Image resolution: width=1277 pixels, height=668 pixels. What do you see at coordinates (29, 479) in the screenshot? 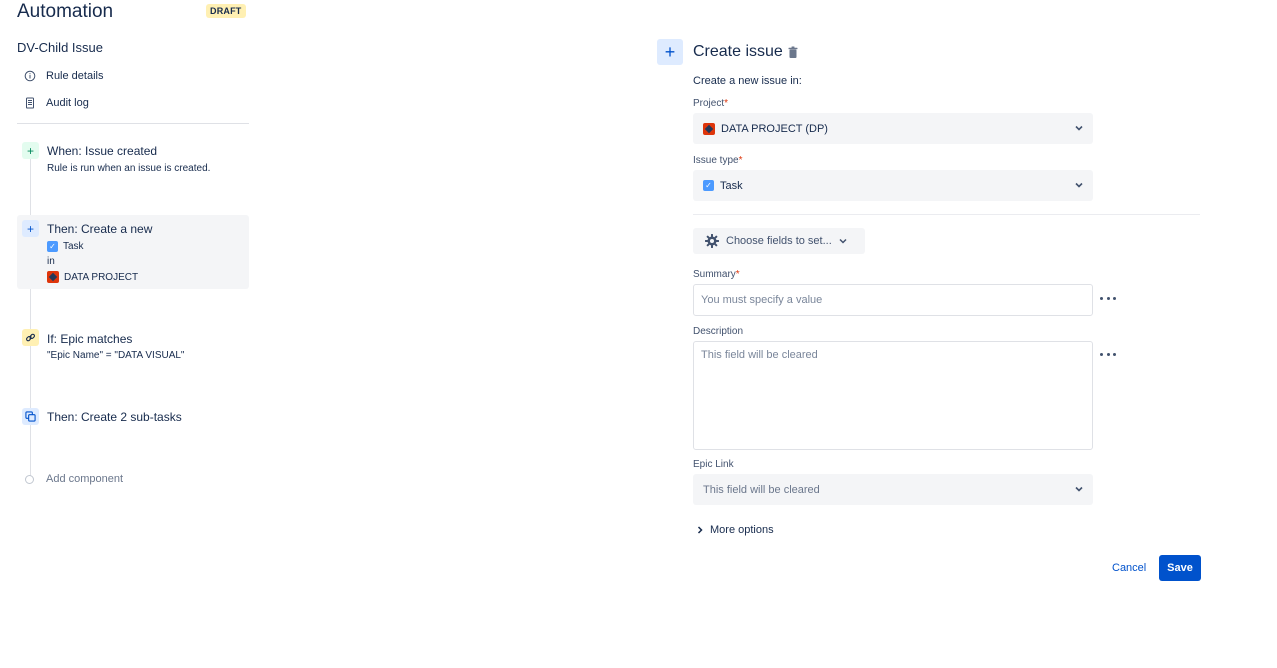
I see `add-dot-icon` at bounding box center [29, 479].